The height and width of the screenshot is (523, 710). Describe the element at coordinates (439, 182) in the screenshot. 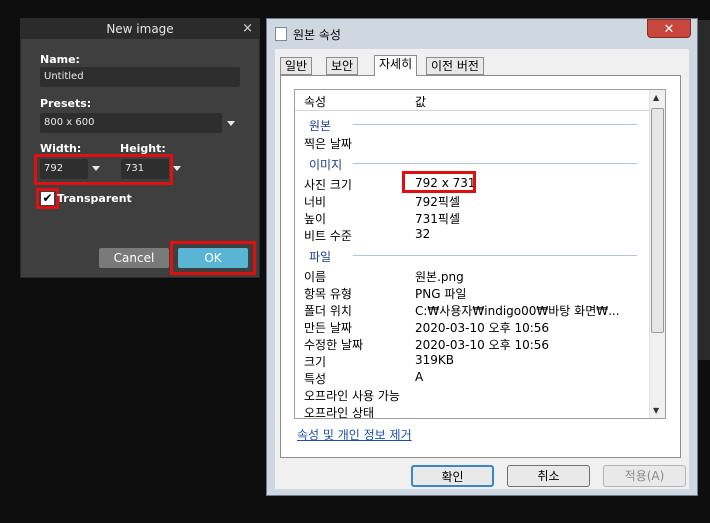

I see `dimensions-highlight-box` at that location.